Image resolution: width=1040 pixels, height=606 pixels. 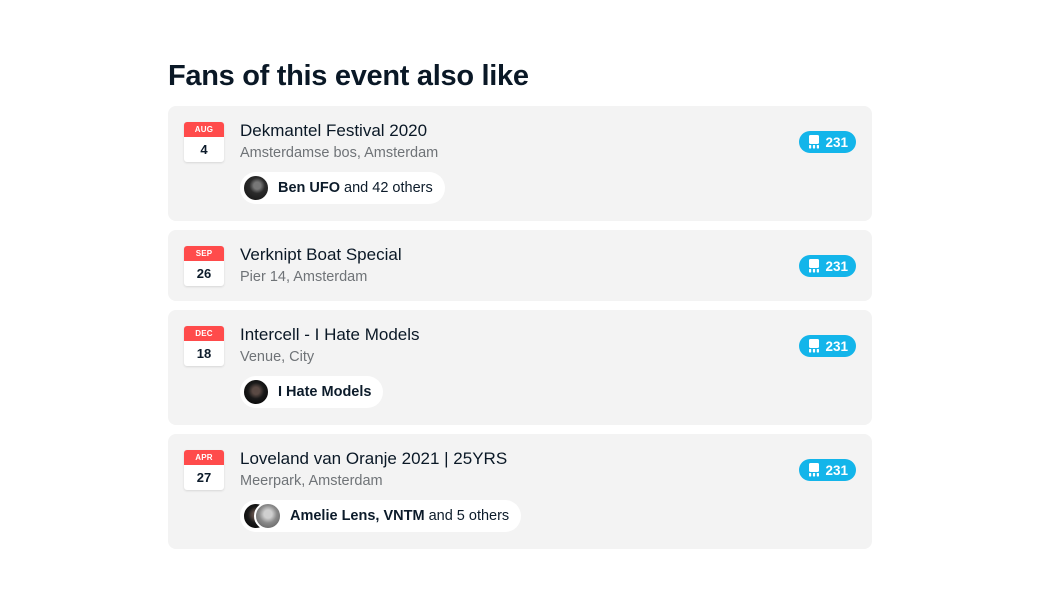 What do you see at coordinates (204, 149) in the screenshot?
I see `date-day: 4` at bounding box center [204, 149].